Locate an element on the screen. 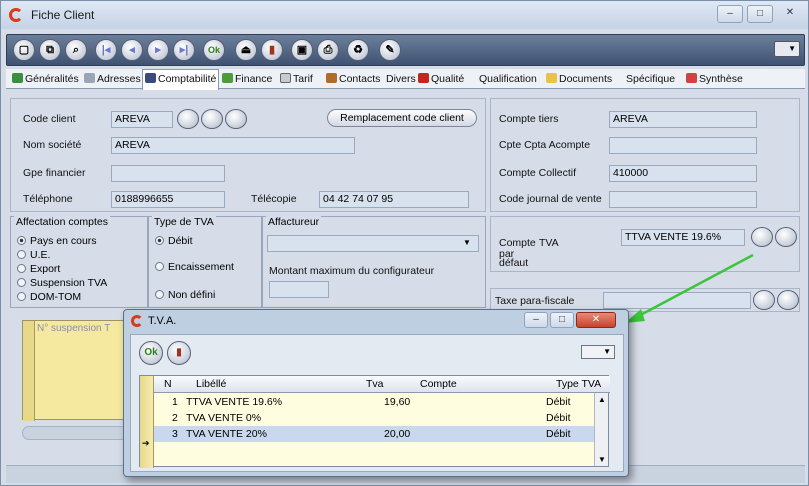 The height and width of the screenshot is (486, 809). tab-adresses: Adresses is located at coordinates (112, 80).